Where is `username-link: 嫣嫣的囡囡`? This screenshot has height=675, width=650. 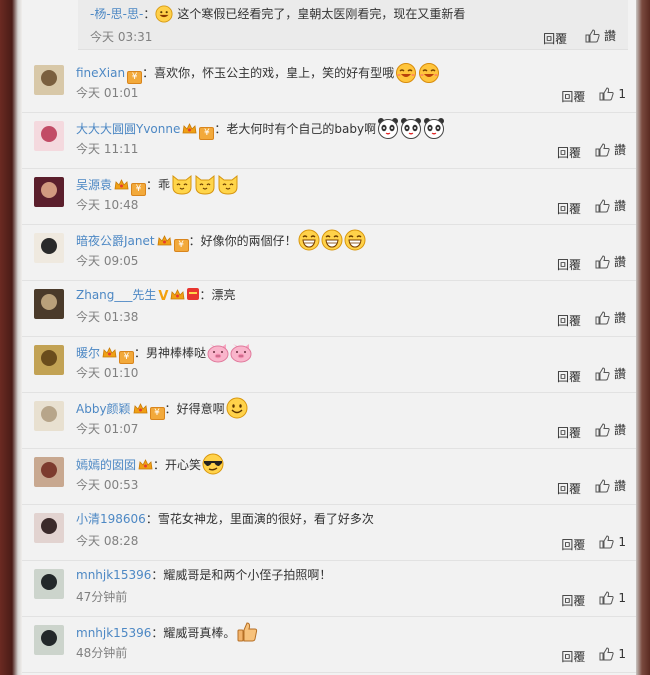 username-link: 嫣嫣的囡囡 is located at coordinates (106, 465).